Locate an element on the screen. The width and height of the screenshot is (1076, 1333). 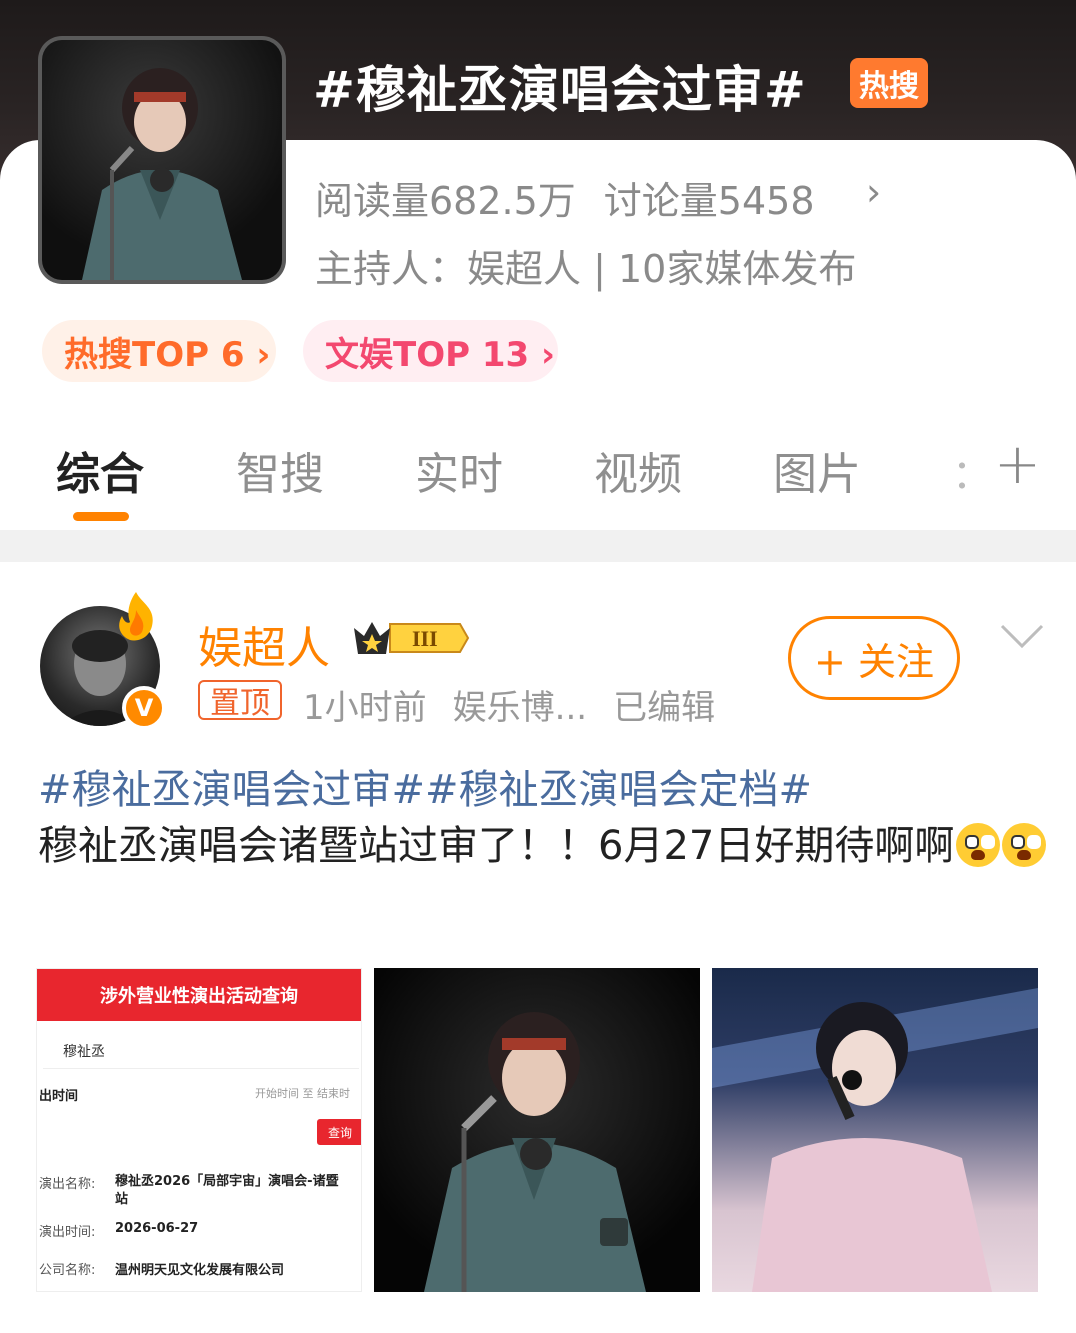
doc-time-range: 开始时间 至 结束时 is located at coordinates (302, 1093).